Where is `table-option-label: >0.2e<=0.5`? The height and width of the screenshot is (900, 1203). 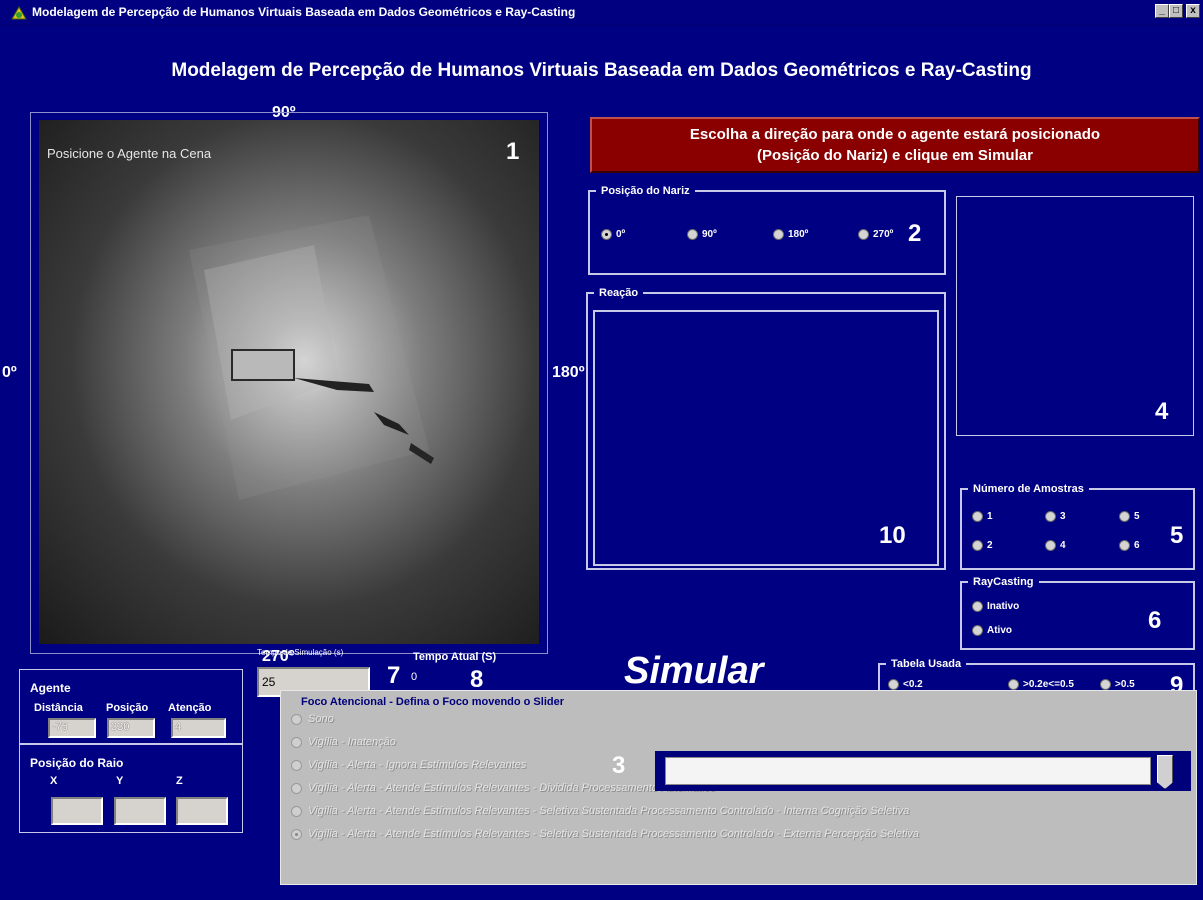
table-option-label: >0.2e<=0.5 is located at coordinates (1048, 684).